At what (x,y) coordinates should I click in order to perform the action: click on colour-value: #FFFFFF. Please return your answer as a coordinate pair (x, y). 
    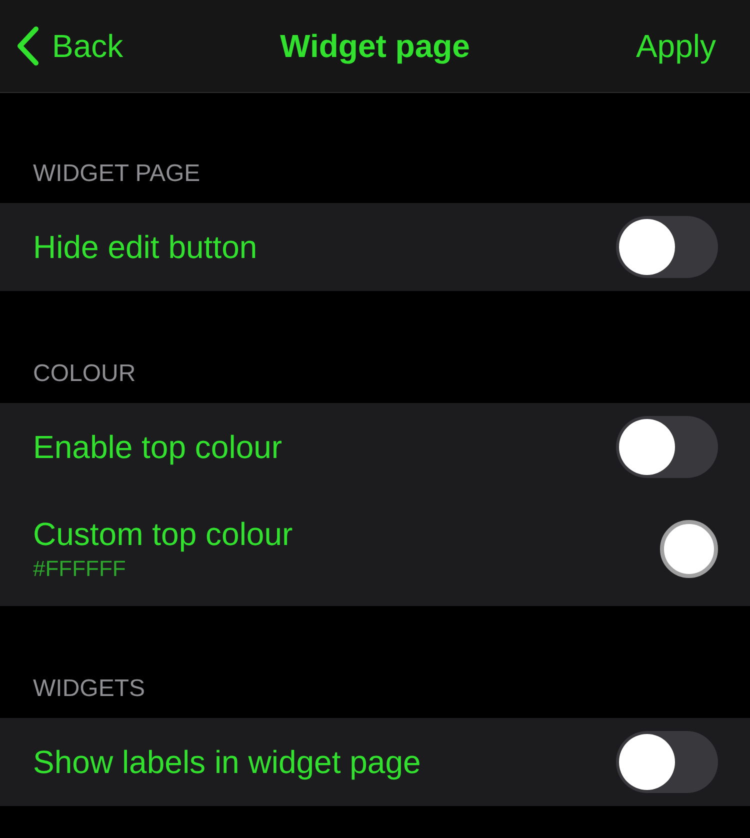
    Looking at the image, I should click on (80, 568).